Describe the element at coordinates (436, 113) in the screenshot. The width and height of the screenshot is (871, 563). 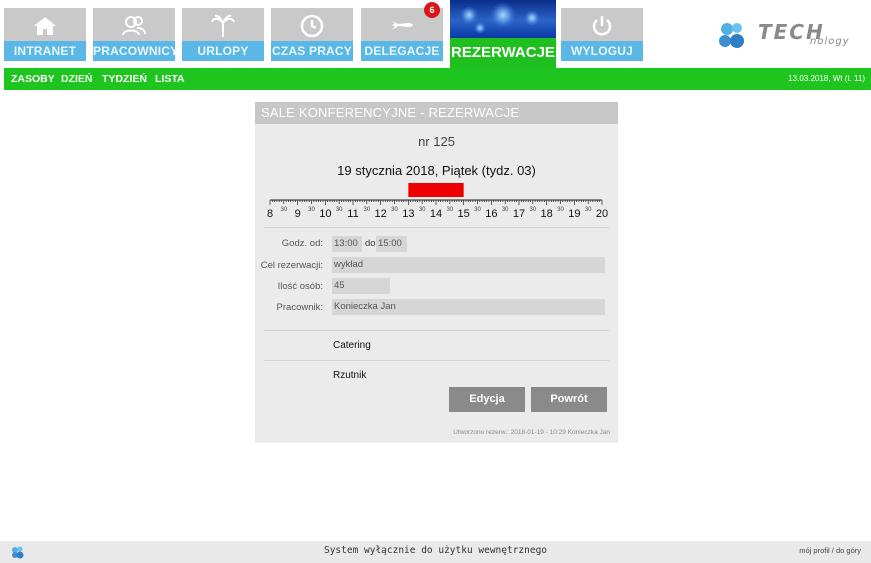
I see `panel-title: SALE KONFERENCYJNE - REZERWACJE` at that location.